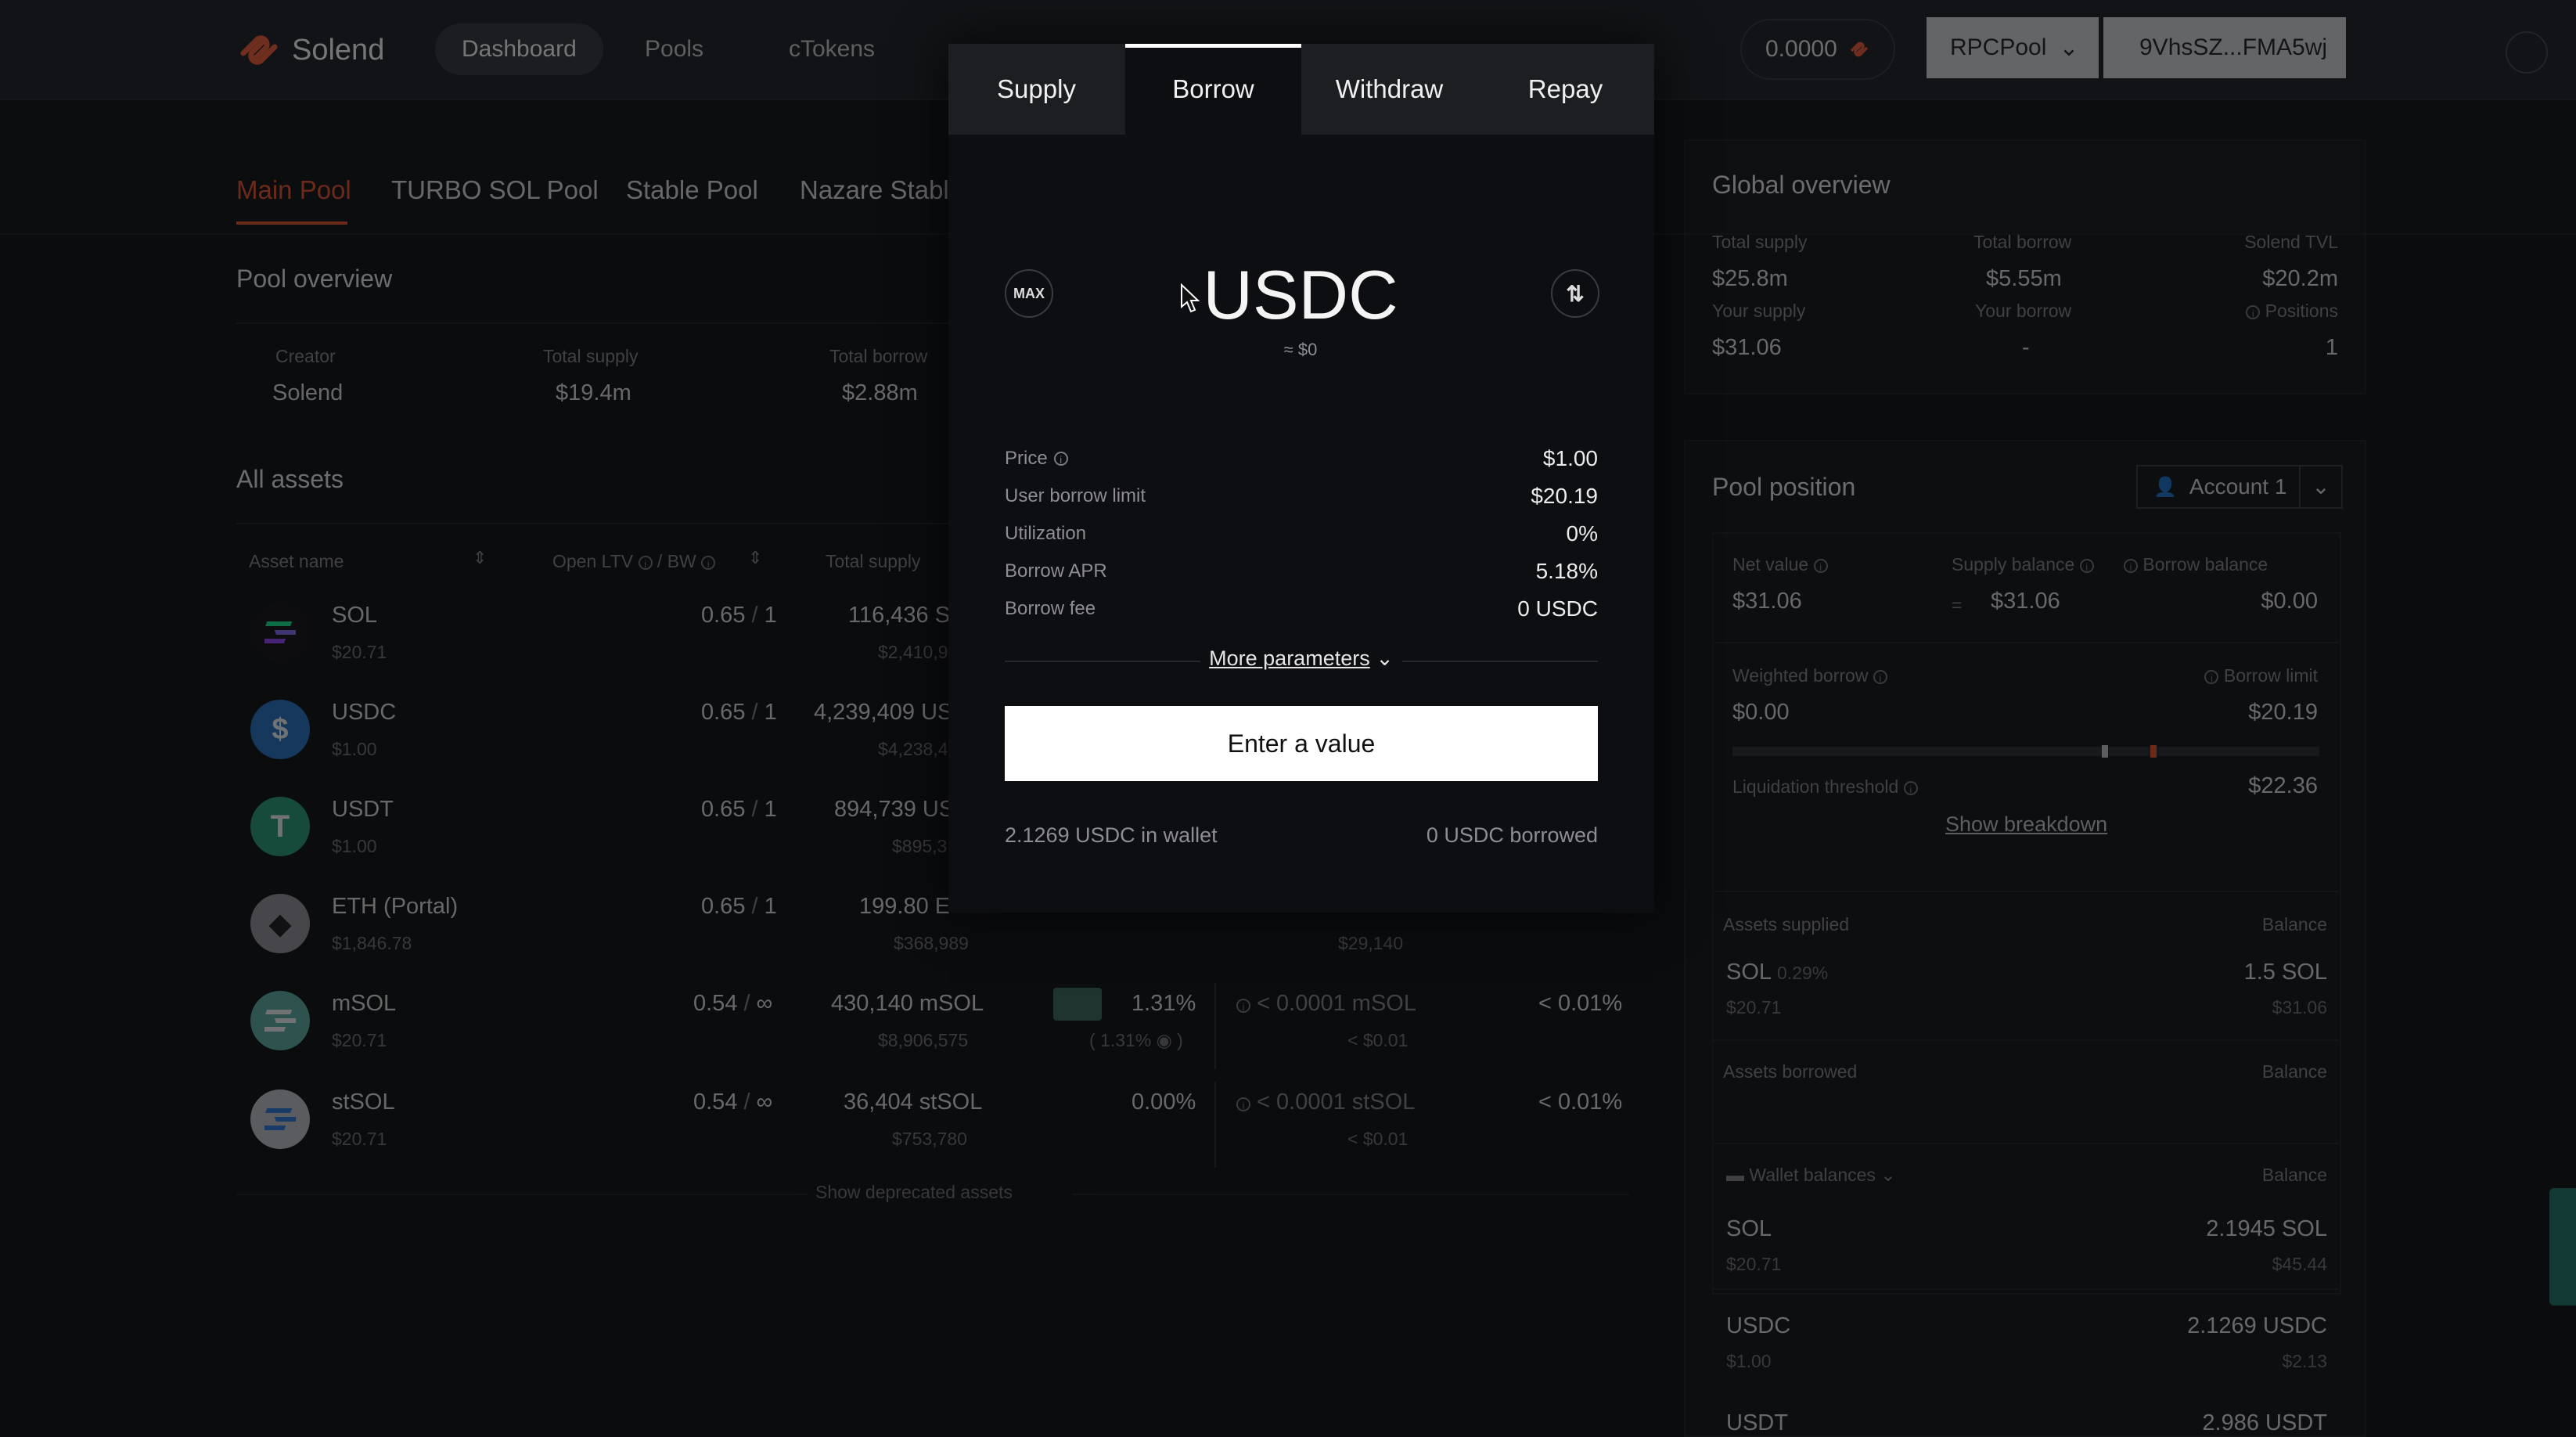  I want to click on asset-bw-value: ∞, so click(765, 1102).